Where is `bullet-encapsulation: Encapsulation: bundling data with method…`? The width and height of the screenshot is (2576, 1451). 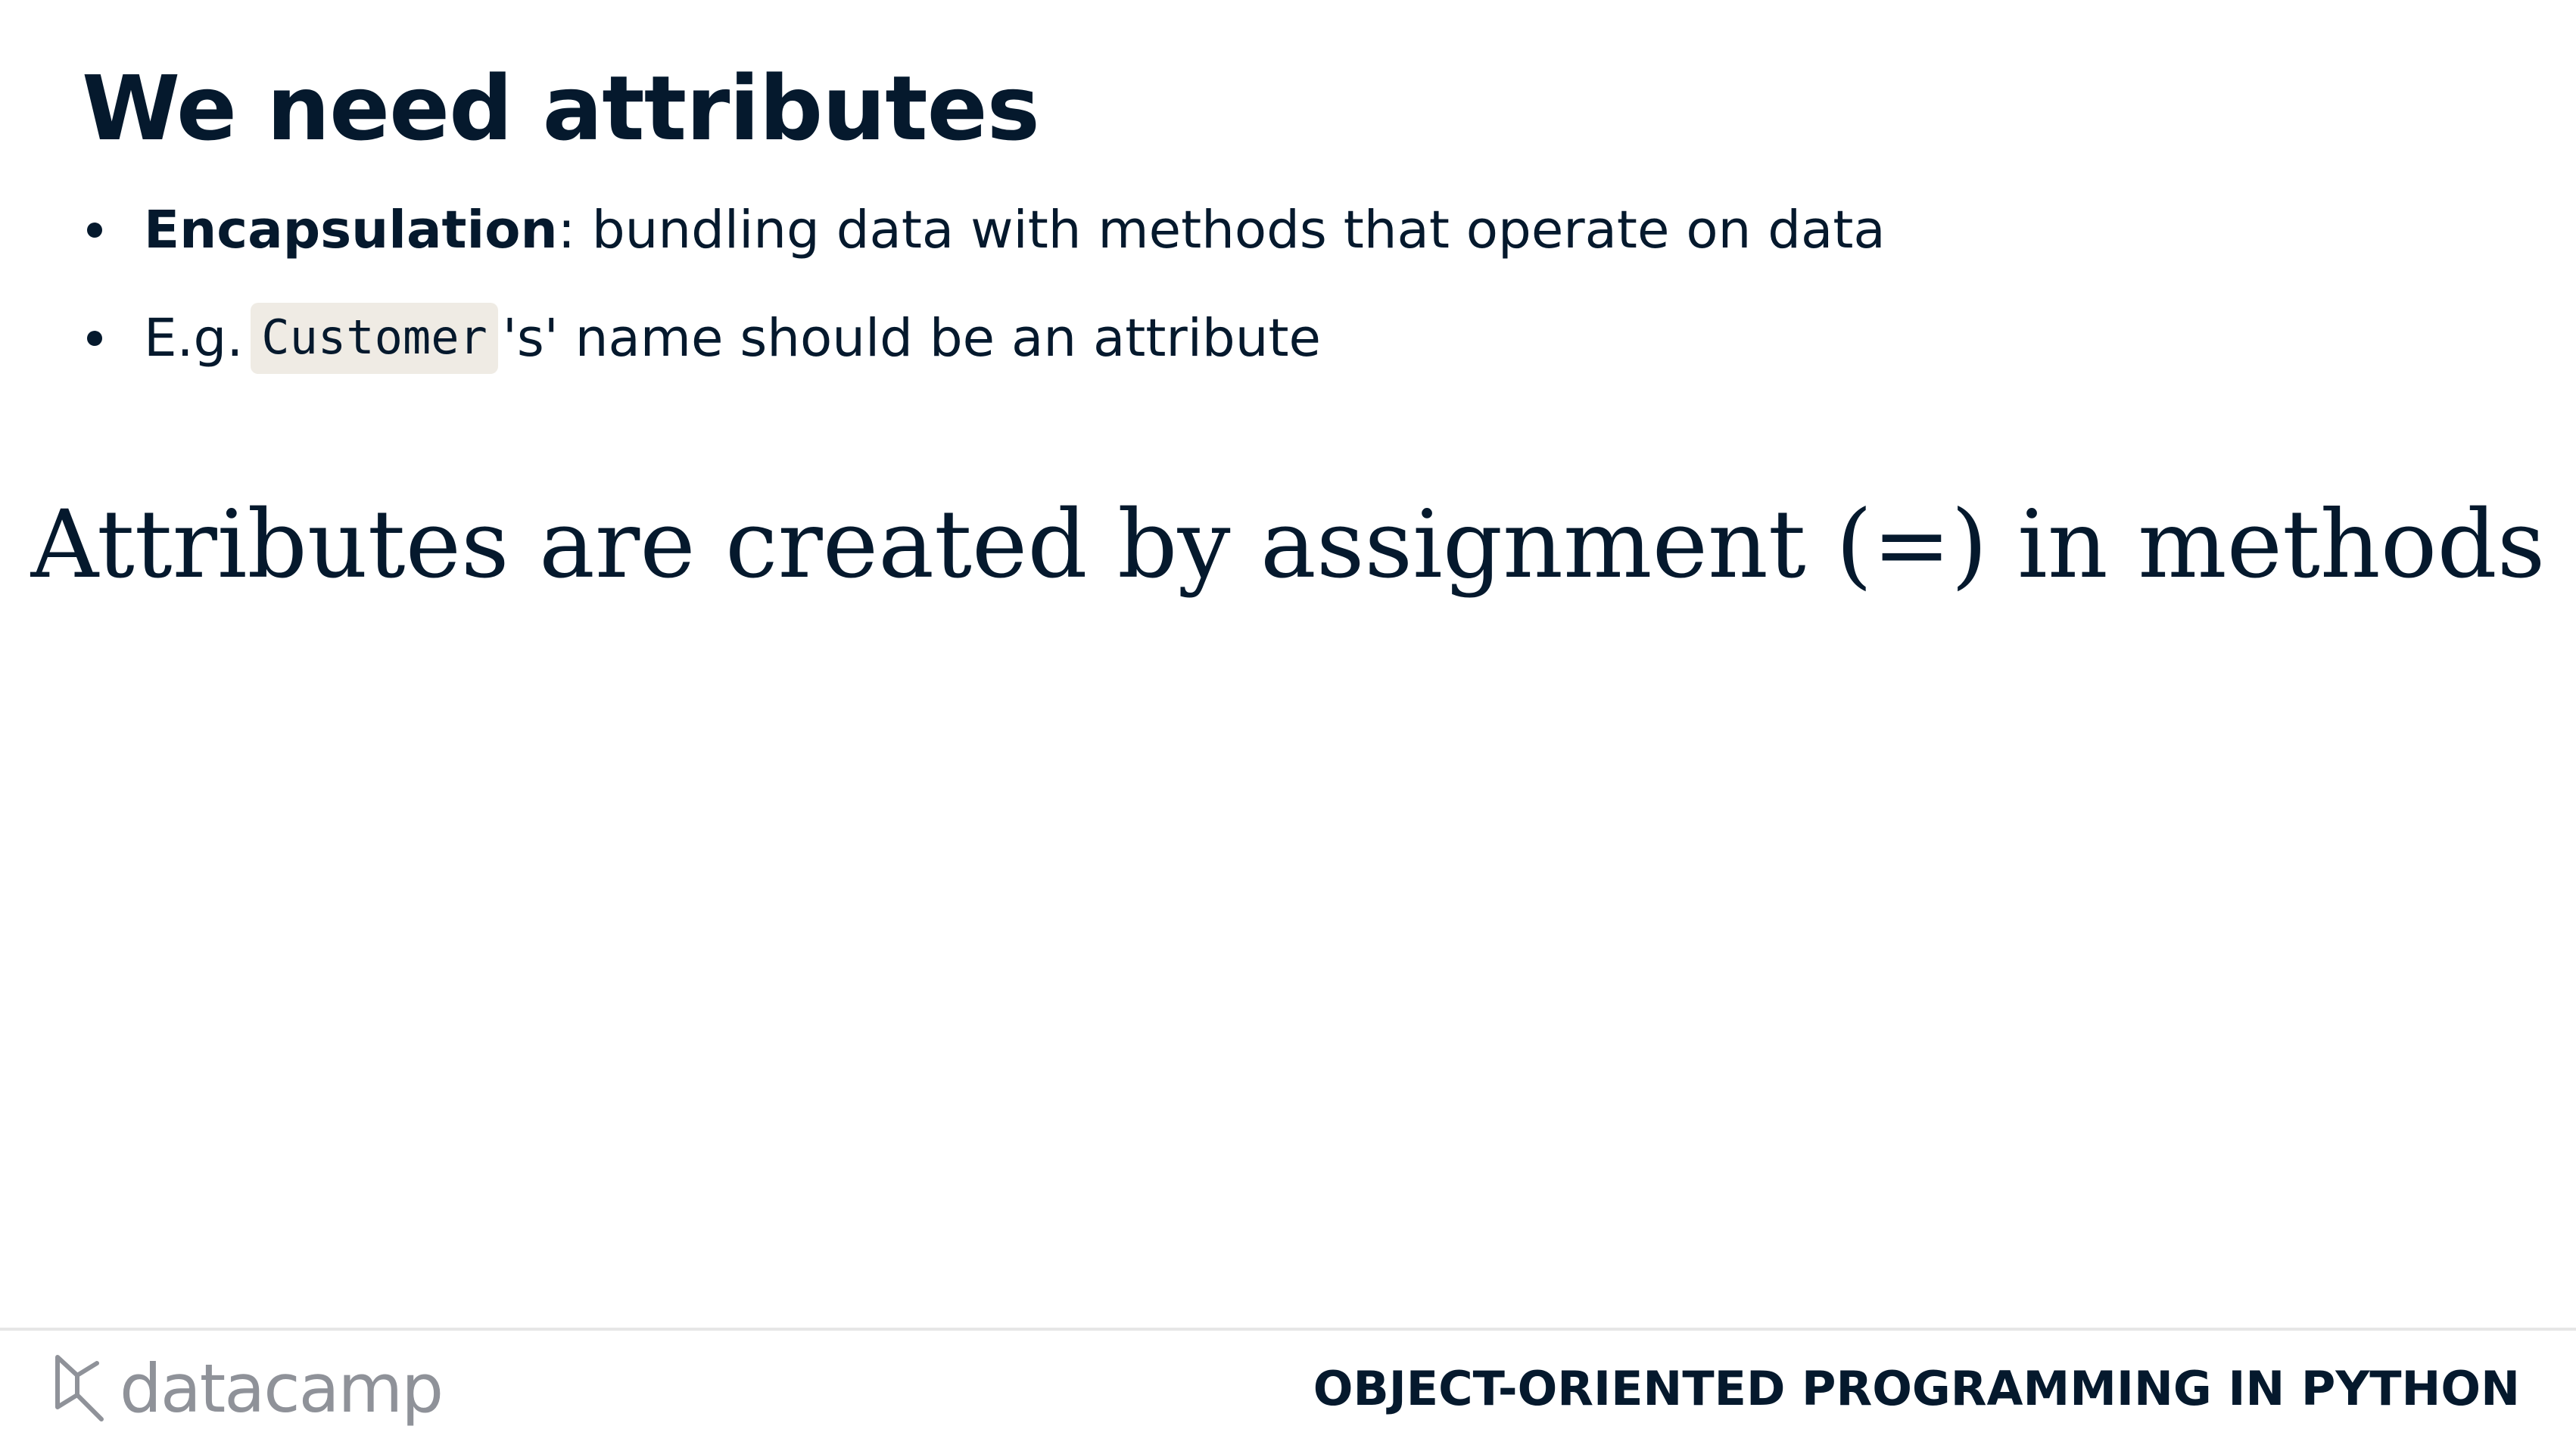
bullet-encapsulation: Encapsulation: bundling data with method… is located at coordinates (984, 230).